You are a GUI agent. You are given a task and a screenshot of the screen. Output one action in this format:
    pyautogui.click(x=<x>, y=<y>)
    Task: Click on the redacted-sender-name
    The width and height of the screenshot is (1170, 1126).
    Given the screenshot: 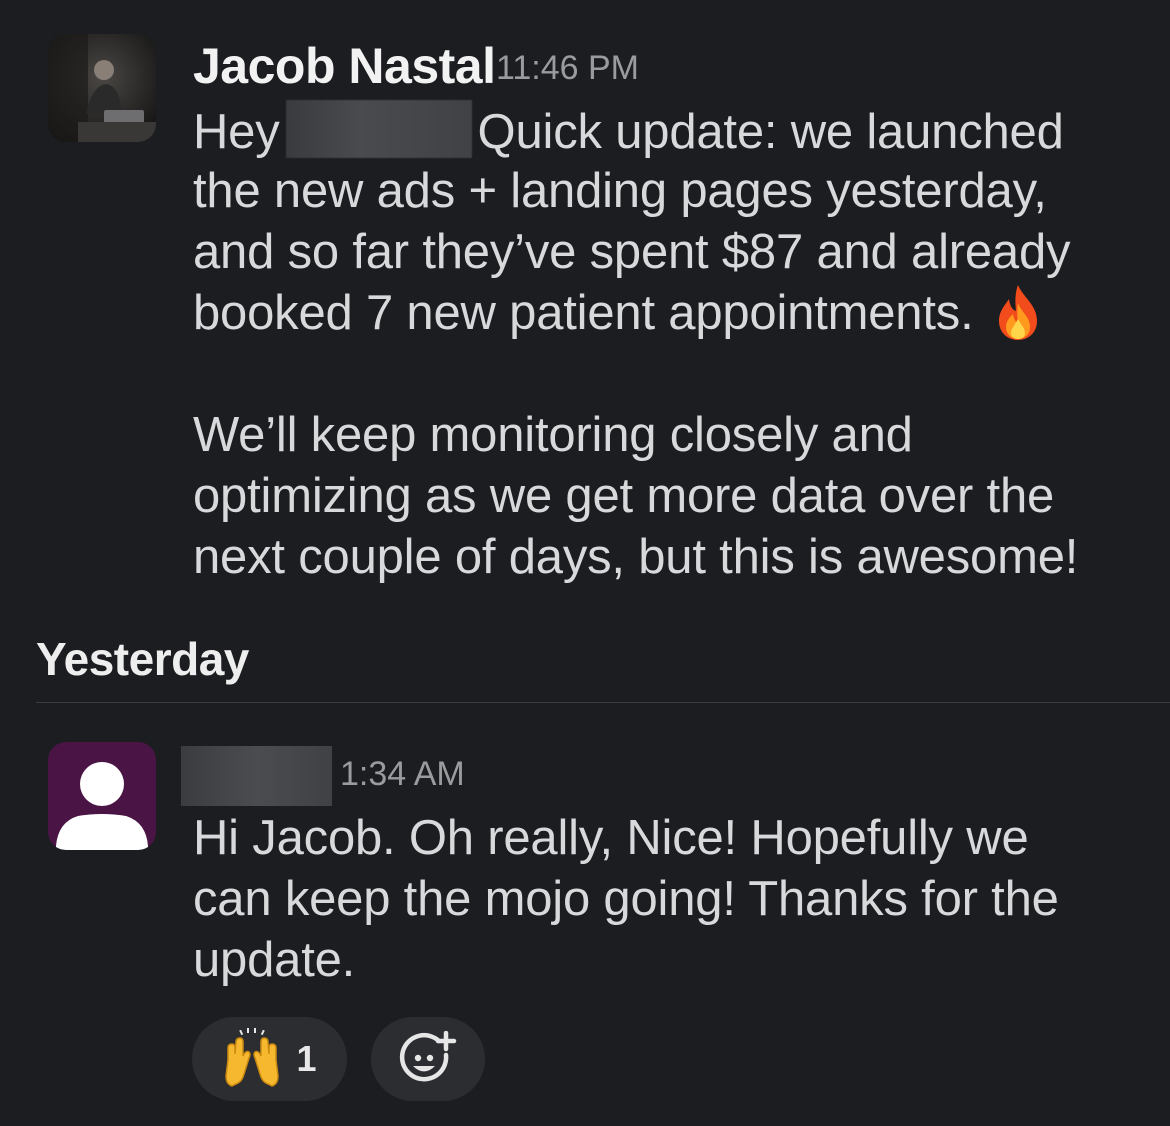 What is the action you would take?
    pyautogui.click(x=256, y=776)
    